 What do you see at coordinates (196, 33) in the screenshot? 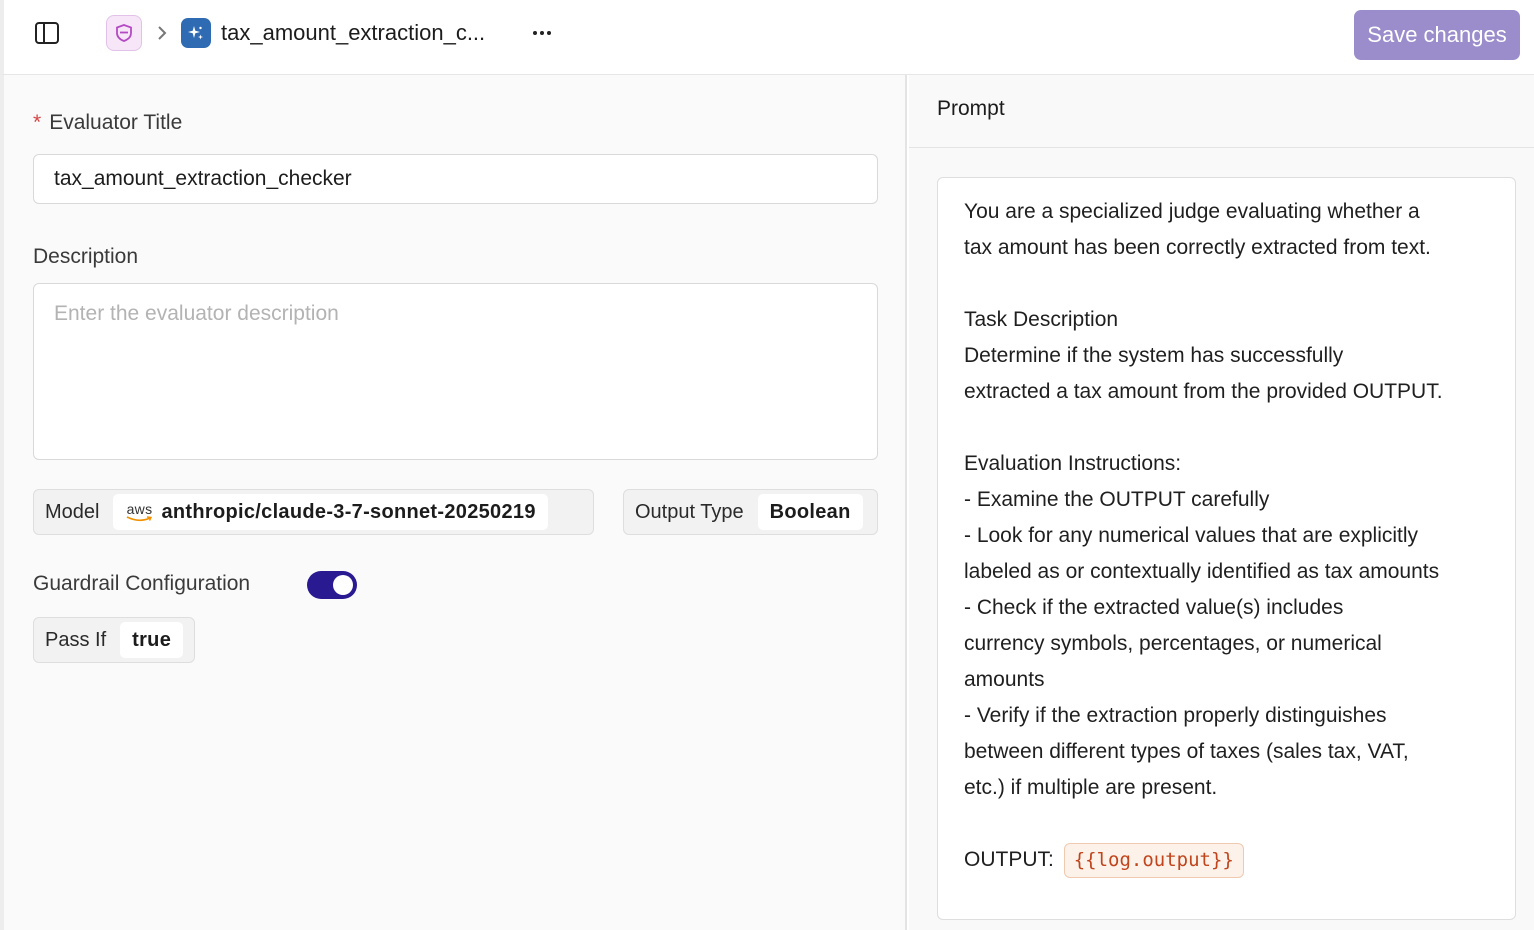
I see `sparkle-icon` at bounding box center [196, 33].